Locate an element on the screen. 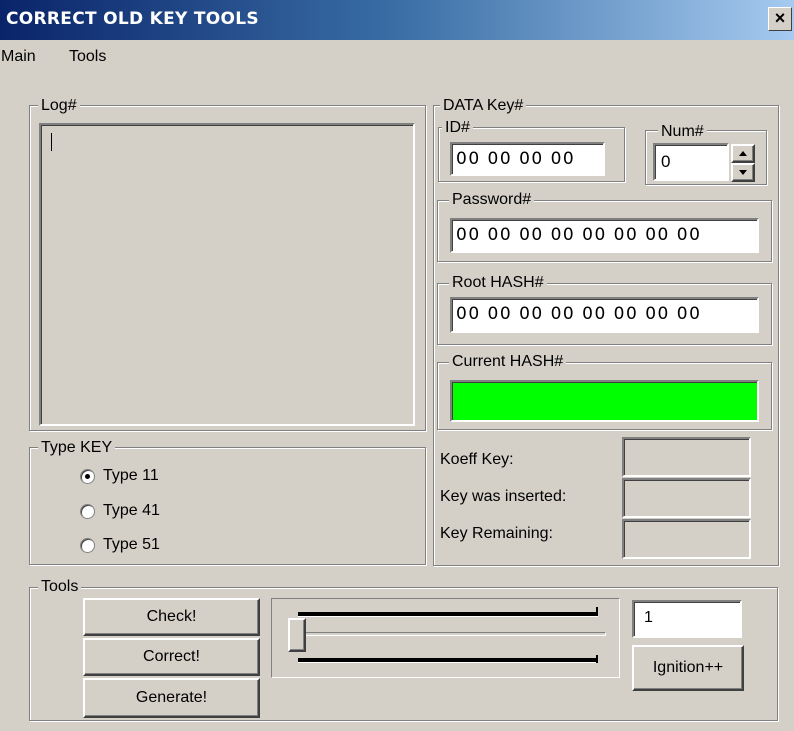 This screenshot has height=731, width=794. slider-tick-end is located at coordinates (597, 611).